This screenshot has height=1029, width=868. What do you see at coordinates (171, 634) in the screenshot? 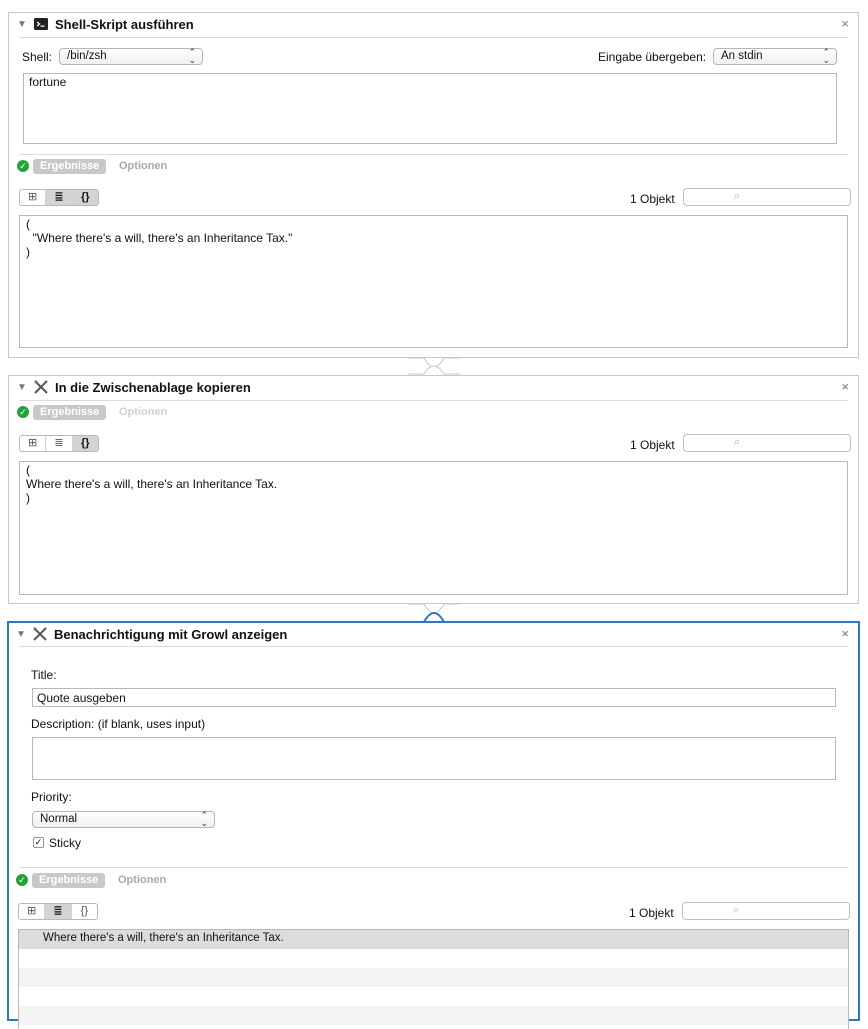
I see `action-title: Benachrichtigung mit Growl anzeigen` at bounding box center [171, 634].